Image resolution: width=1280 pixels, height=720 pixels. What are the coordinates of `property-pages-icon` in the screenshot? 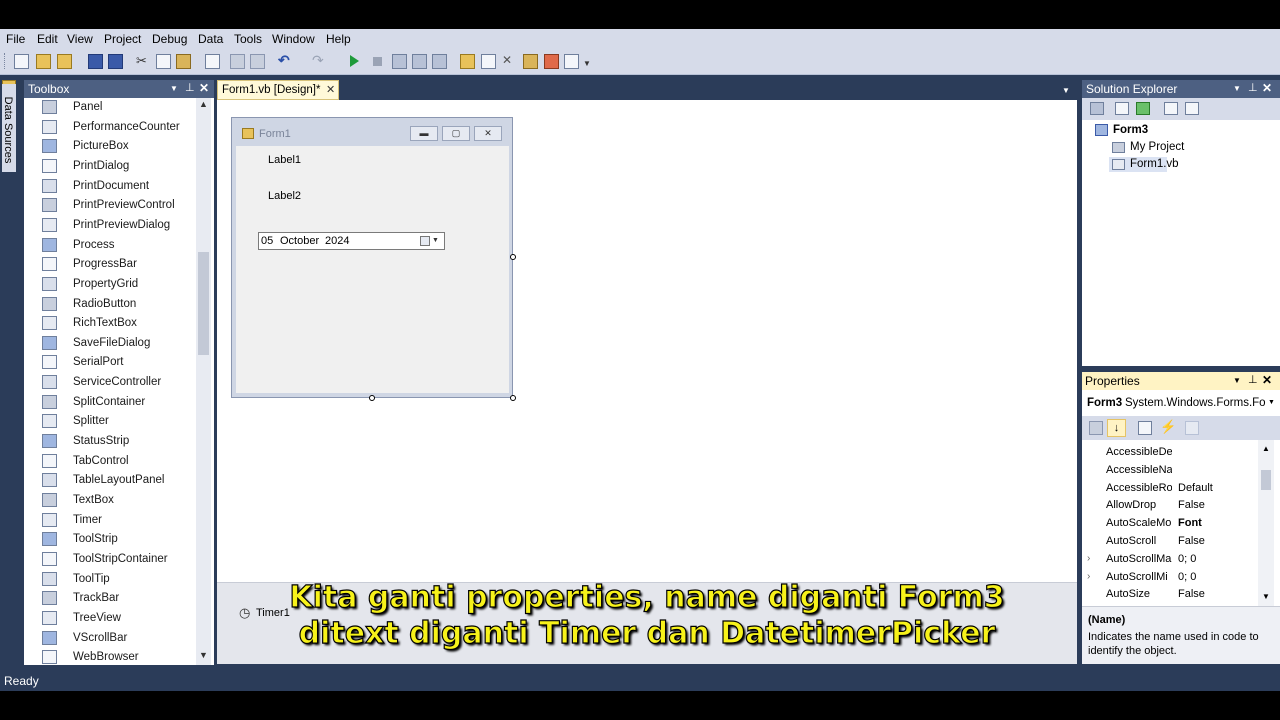 It's located at (1192, 428).